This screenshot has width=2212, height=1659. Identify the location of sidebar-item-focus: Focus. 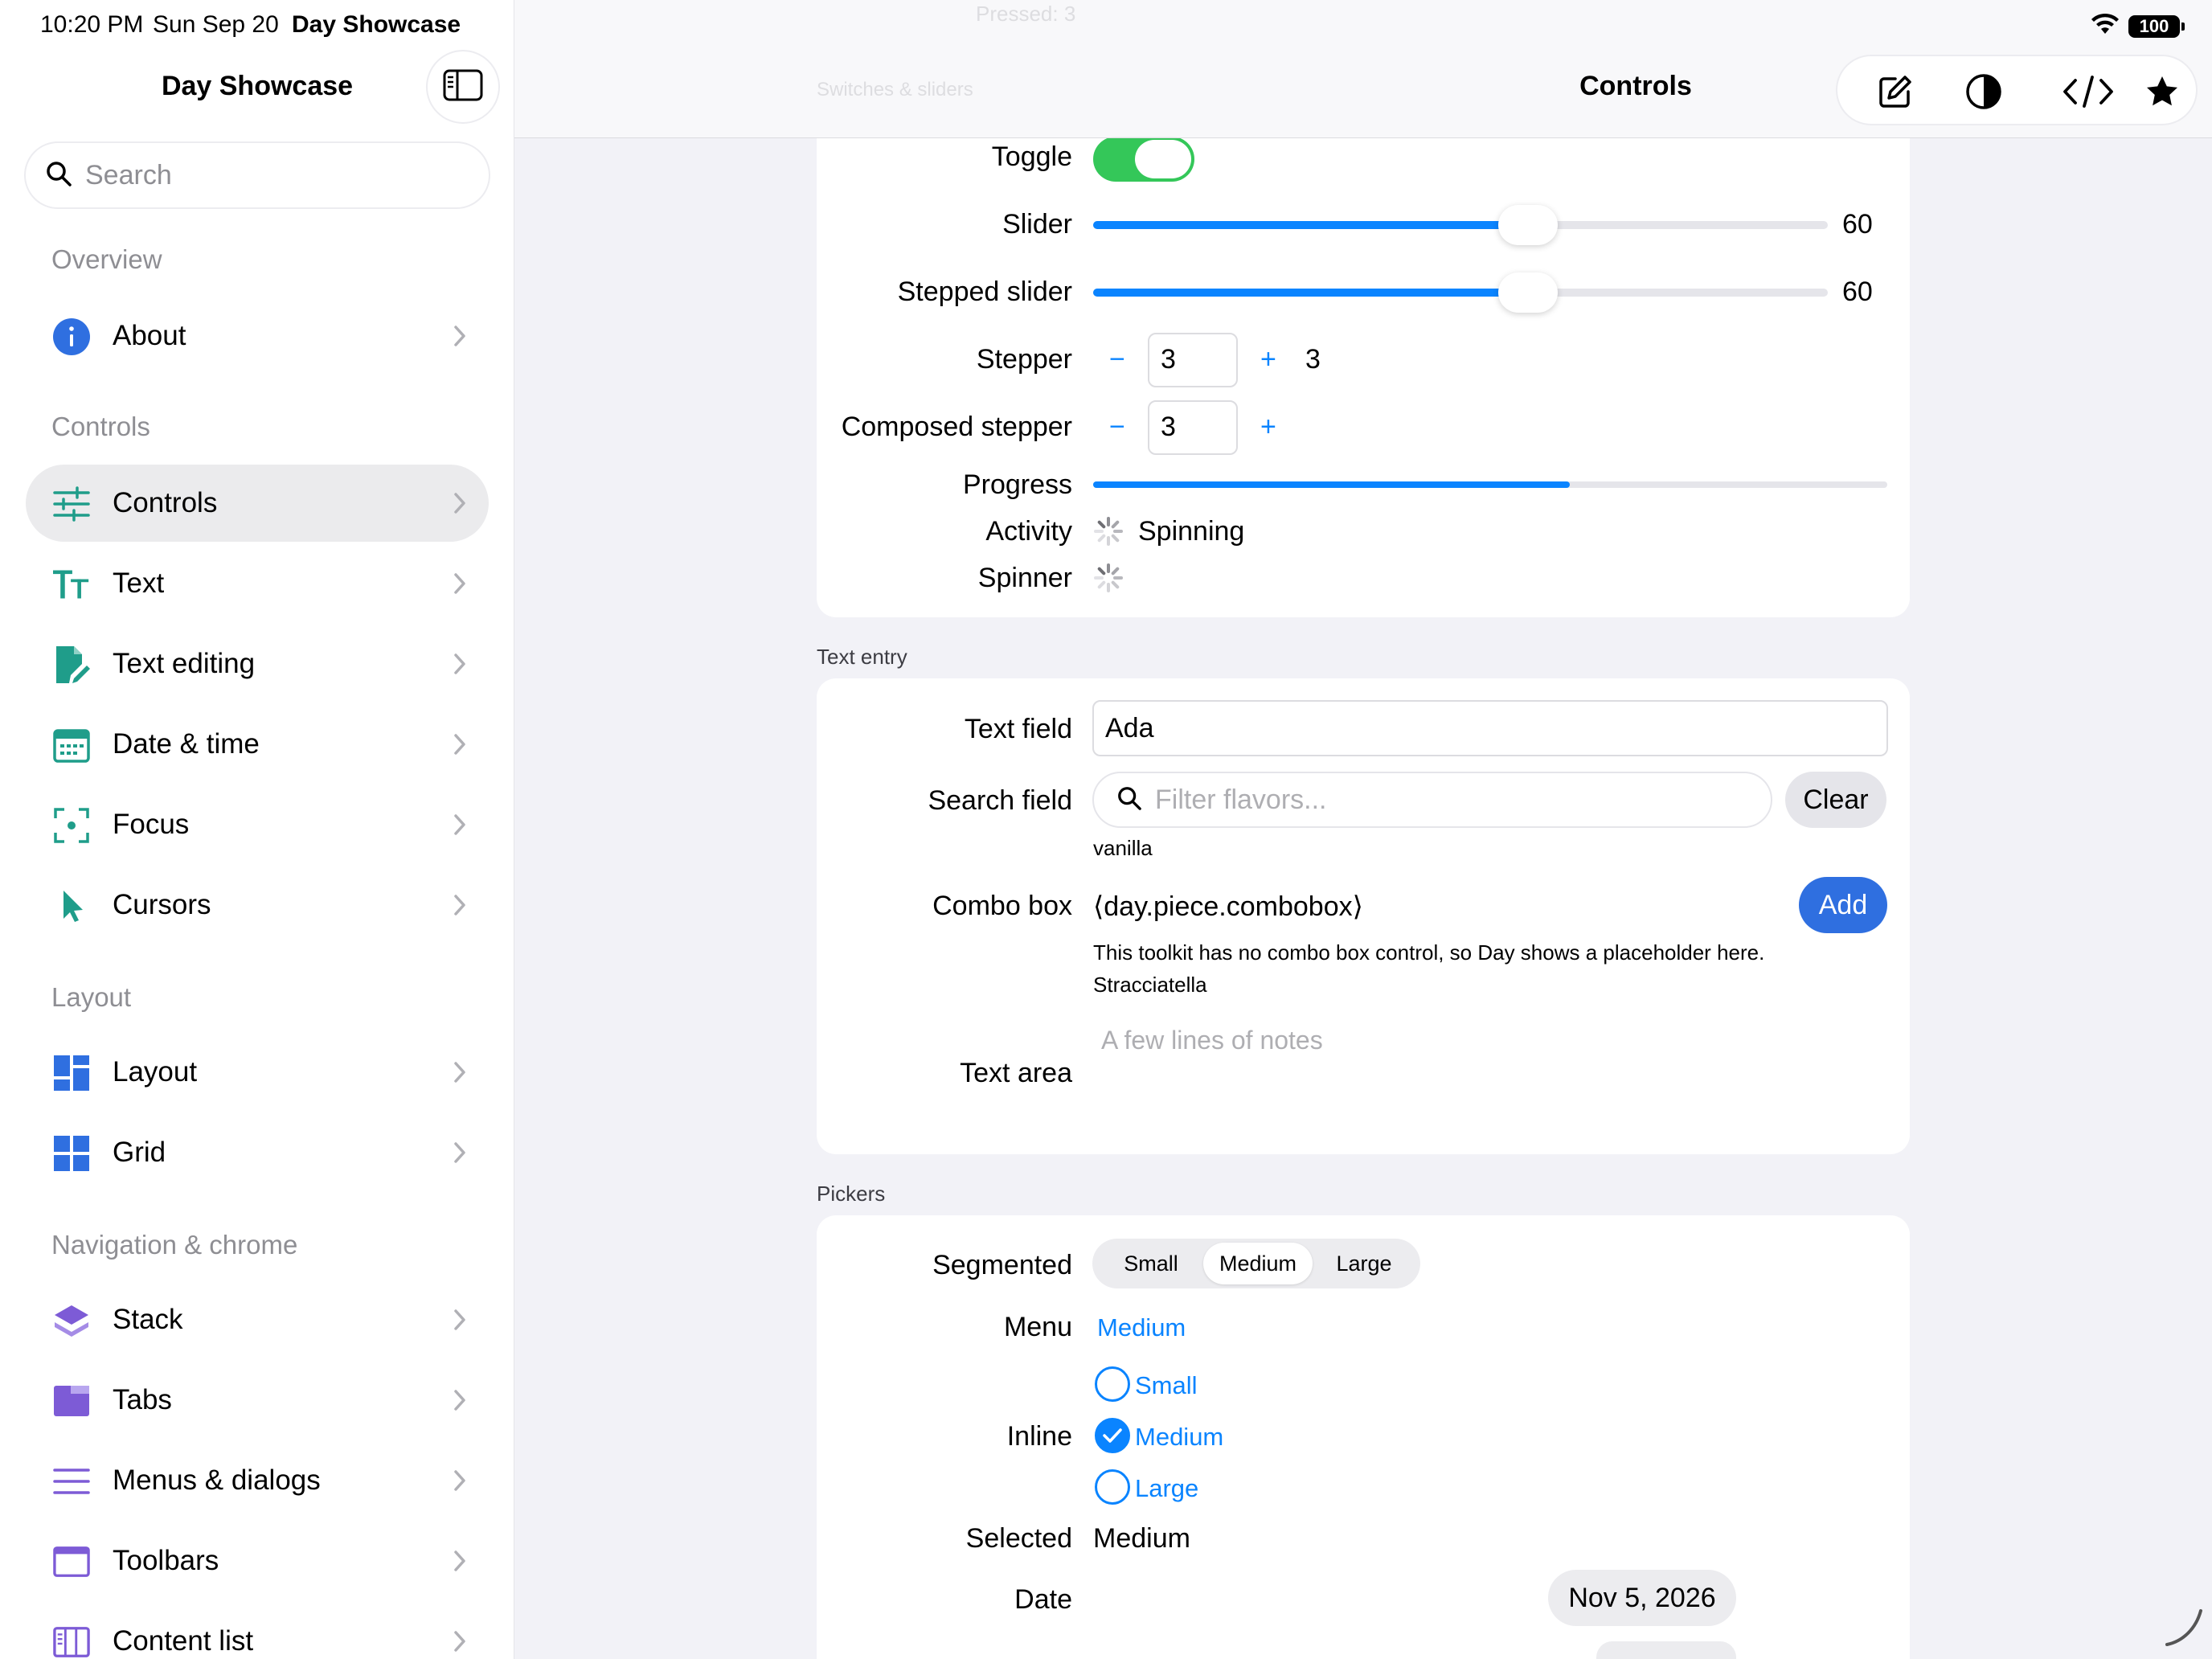
(257, 824).